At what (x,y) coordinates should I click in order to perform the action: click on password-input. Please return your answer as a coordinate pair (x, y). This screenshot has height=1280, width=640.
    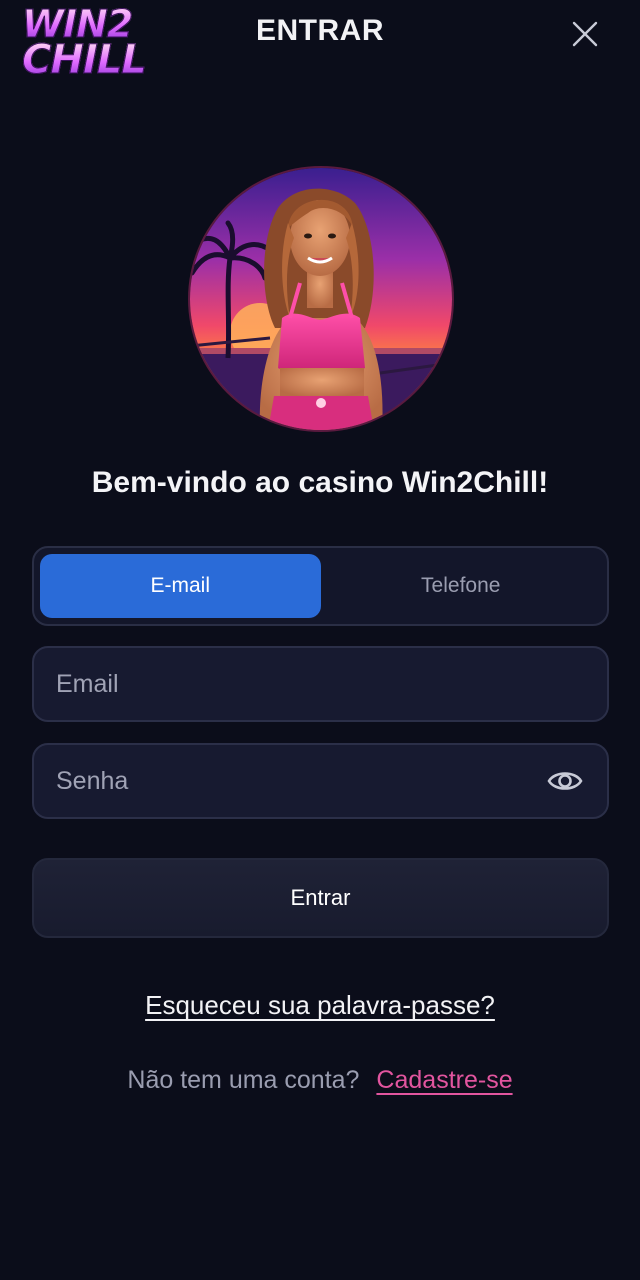
    Looking at the image, I should click on (300, 781).